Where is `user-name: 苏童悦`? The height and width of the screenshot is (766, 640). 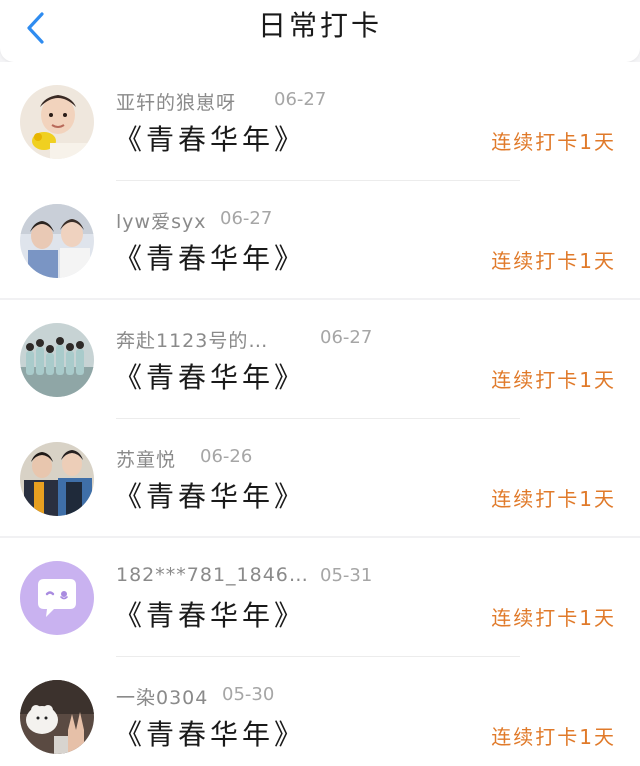
user-name: 苏童悦 is located at coordinates (146, 458).